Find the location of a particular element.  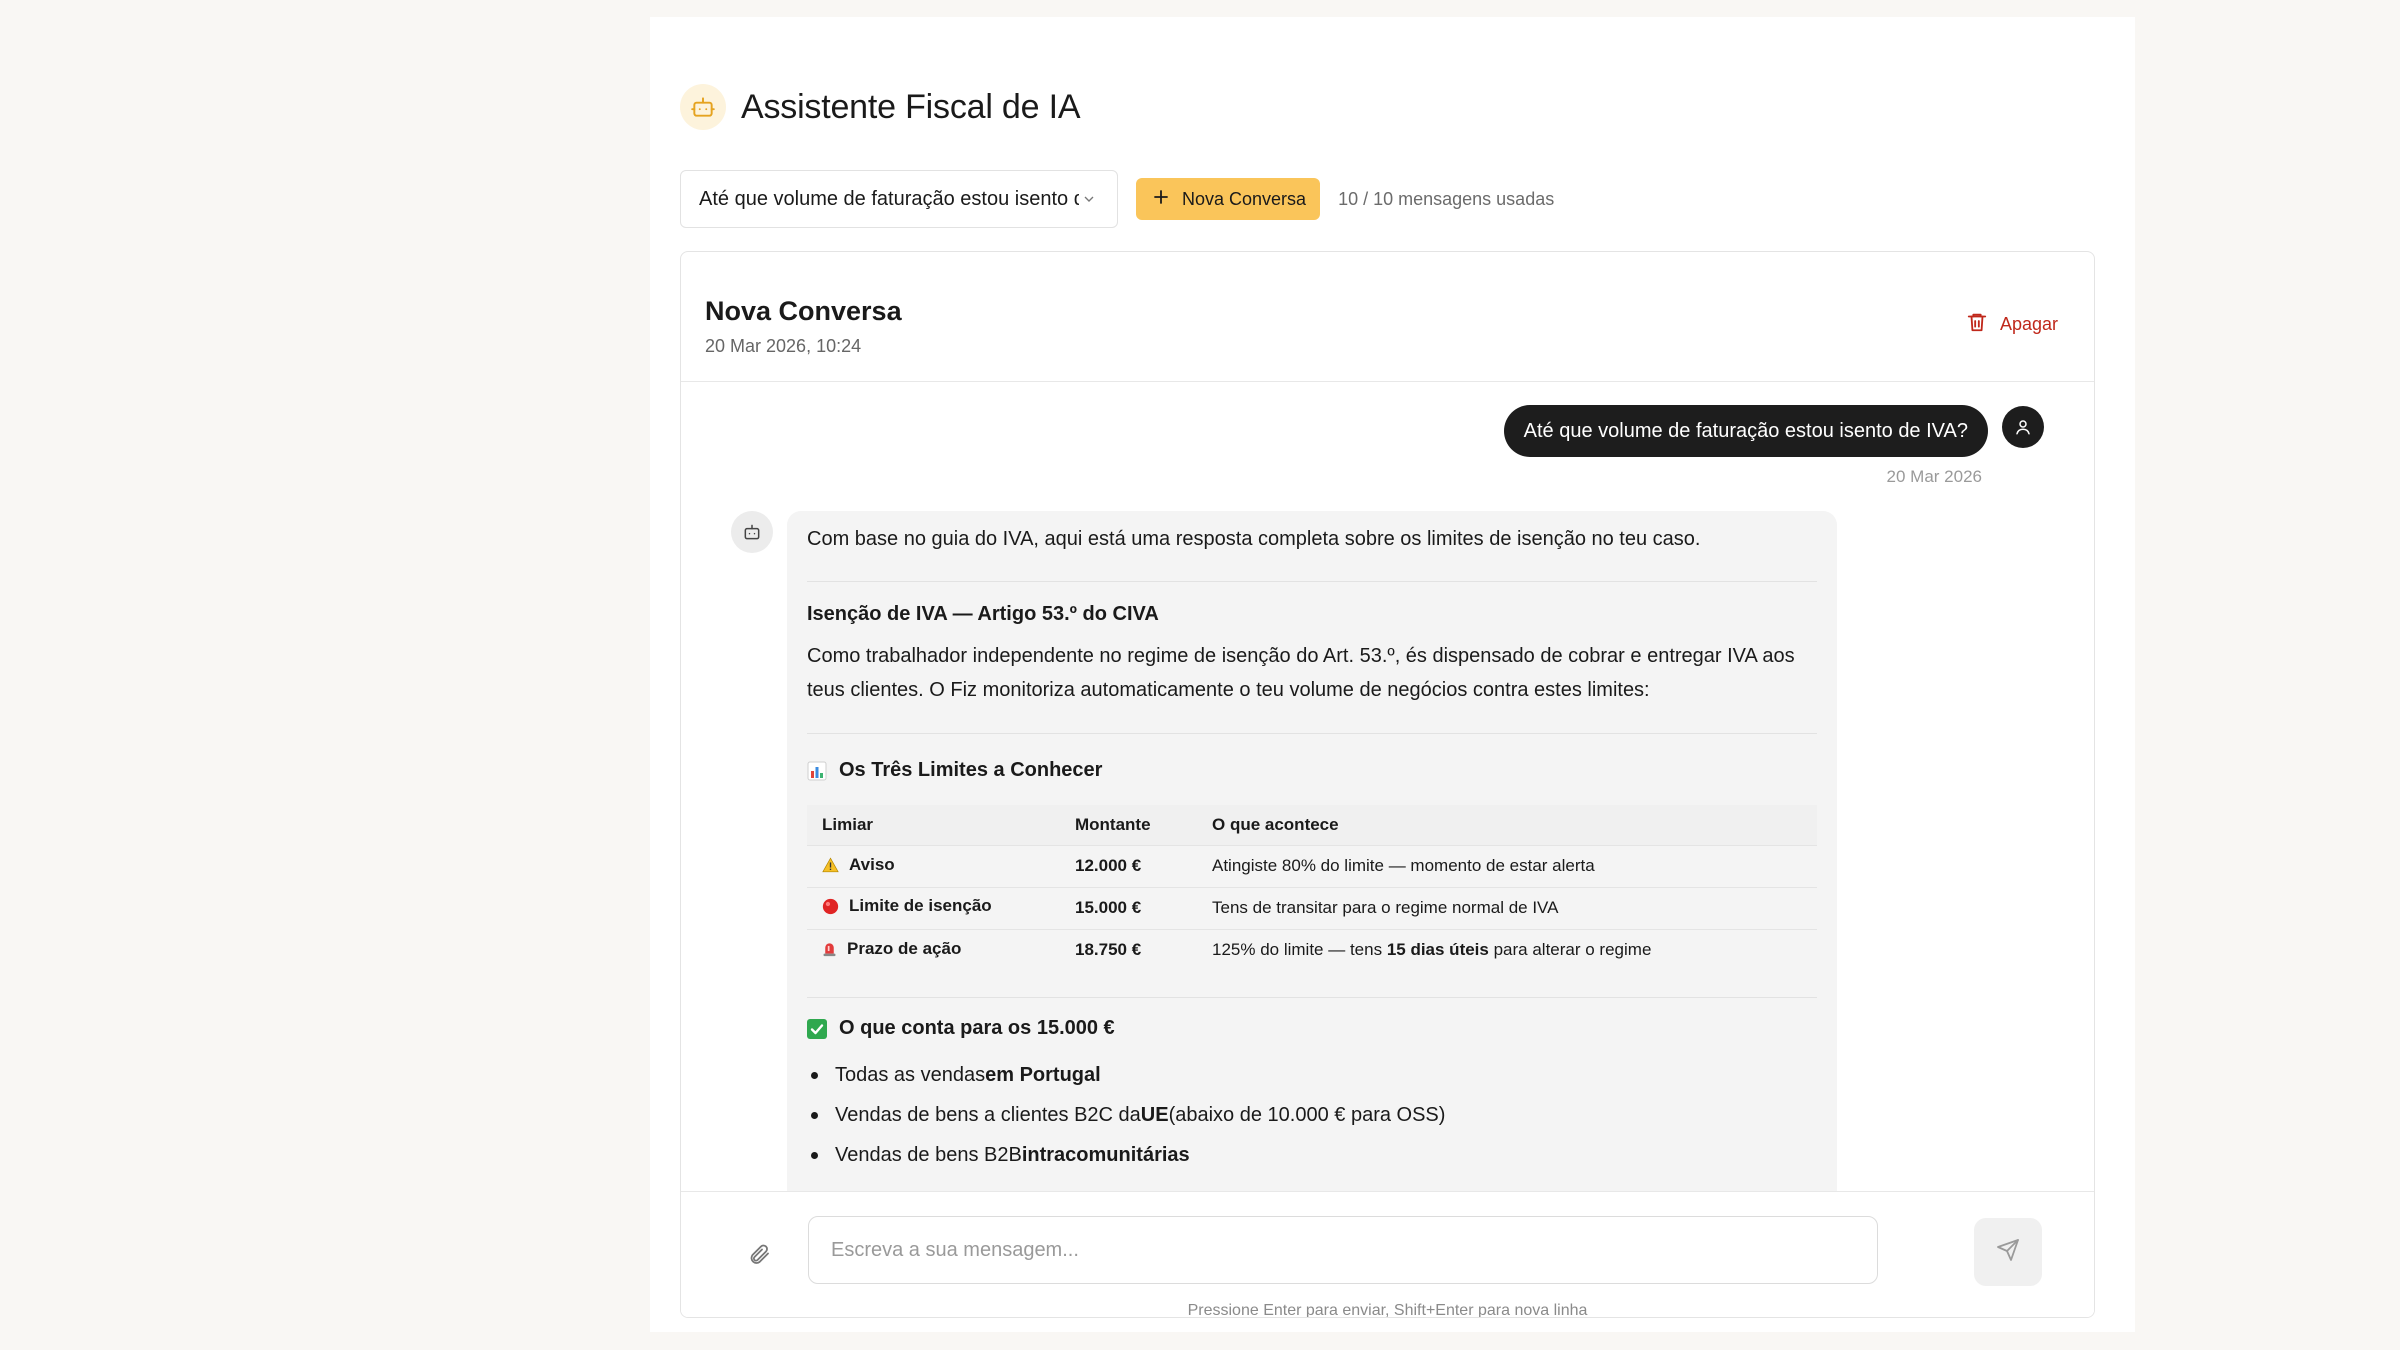

threshold-amount: 12.000 € is located at coordinates (1128, 865).